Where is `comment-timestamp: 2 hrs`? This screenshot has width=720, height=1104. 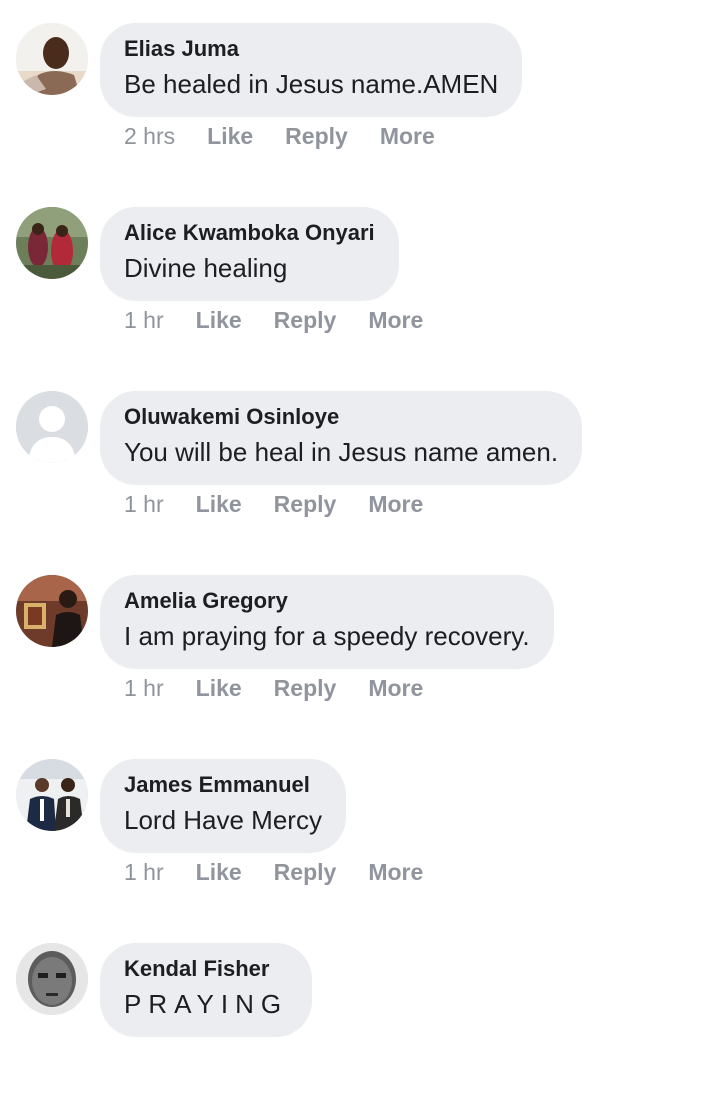
comment-timestamp: 2 hrs is located at coordinates (149, 136).